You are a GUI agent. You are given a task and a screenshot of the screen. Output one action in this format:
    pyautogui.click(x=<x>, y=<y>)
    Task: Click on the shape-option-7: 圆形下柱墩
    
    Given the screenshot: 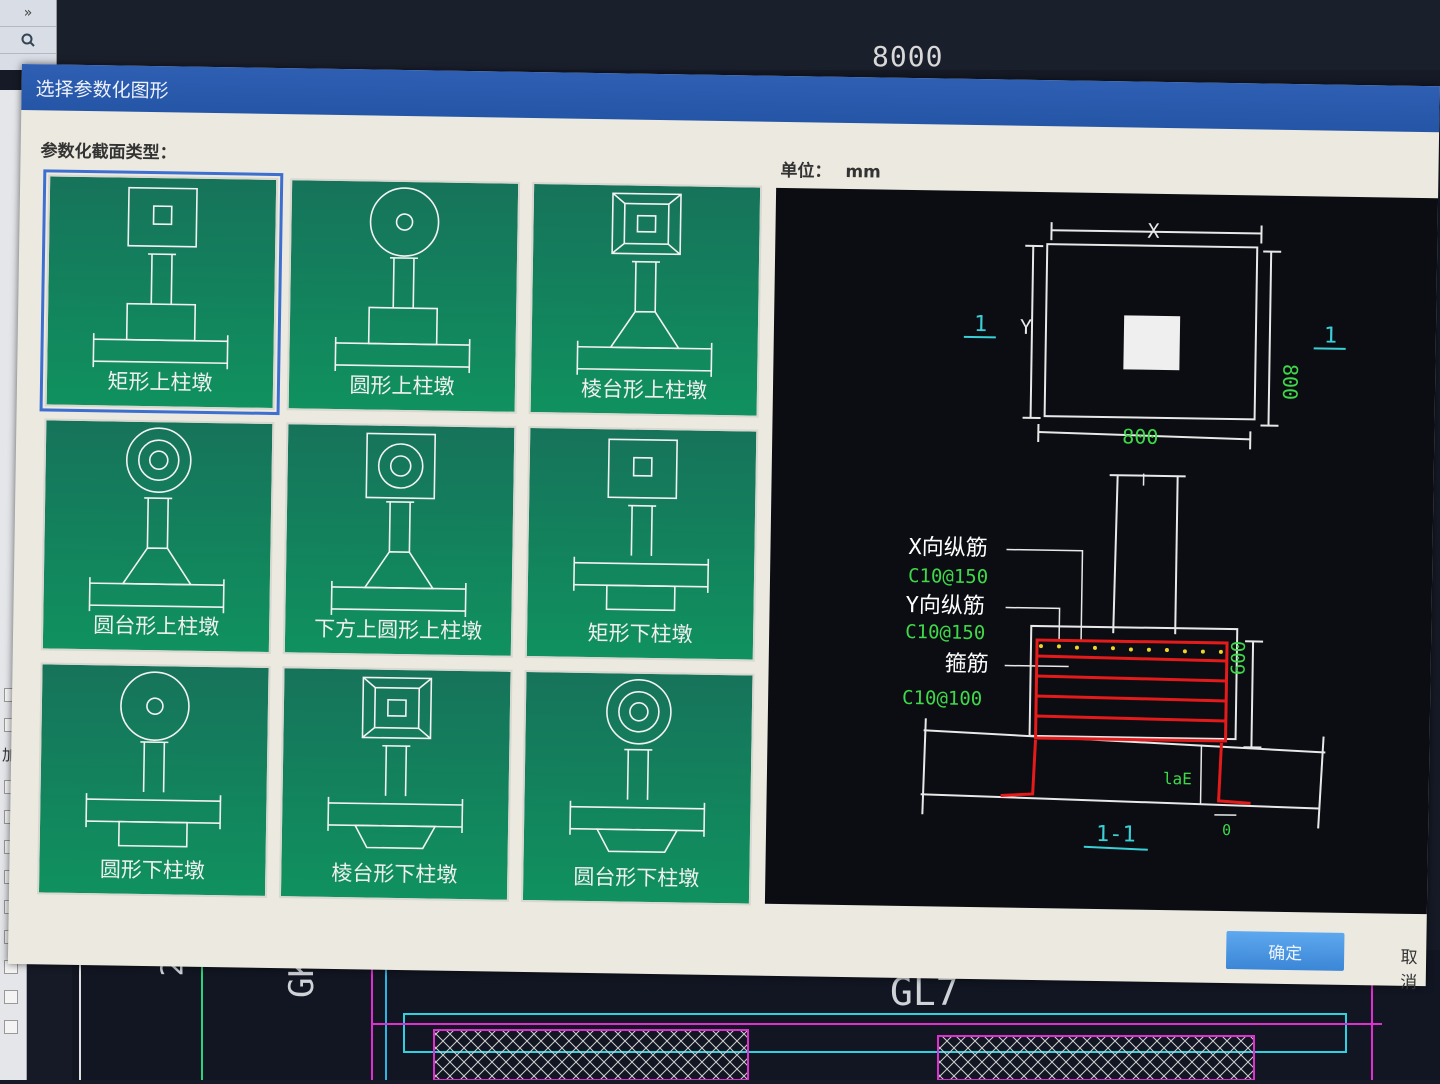 What is the action you would take?
    pyautogui.click(x=154, y=780)
    